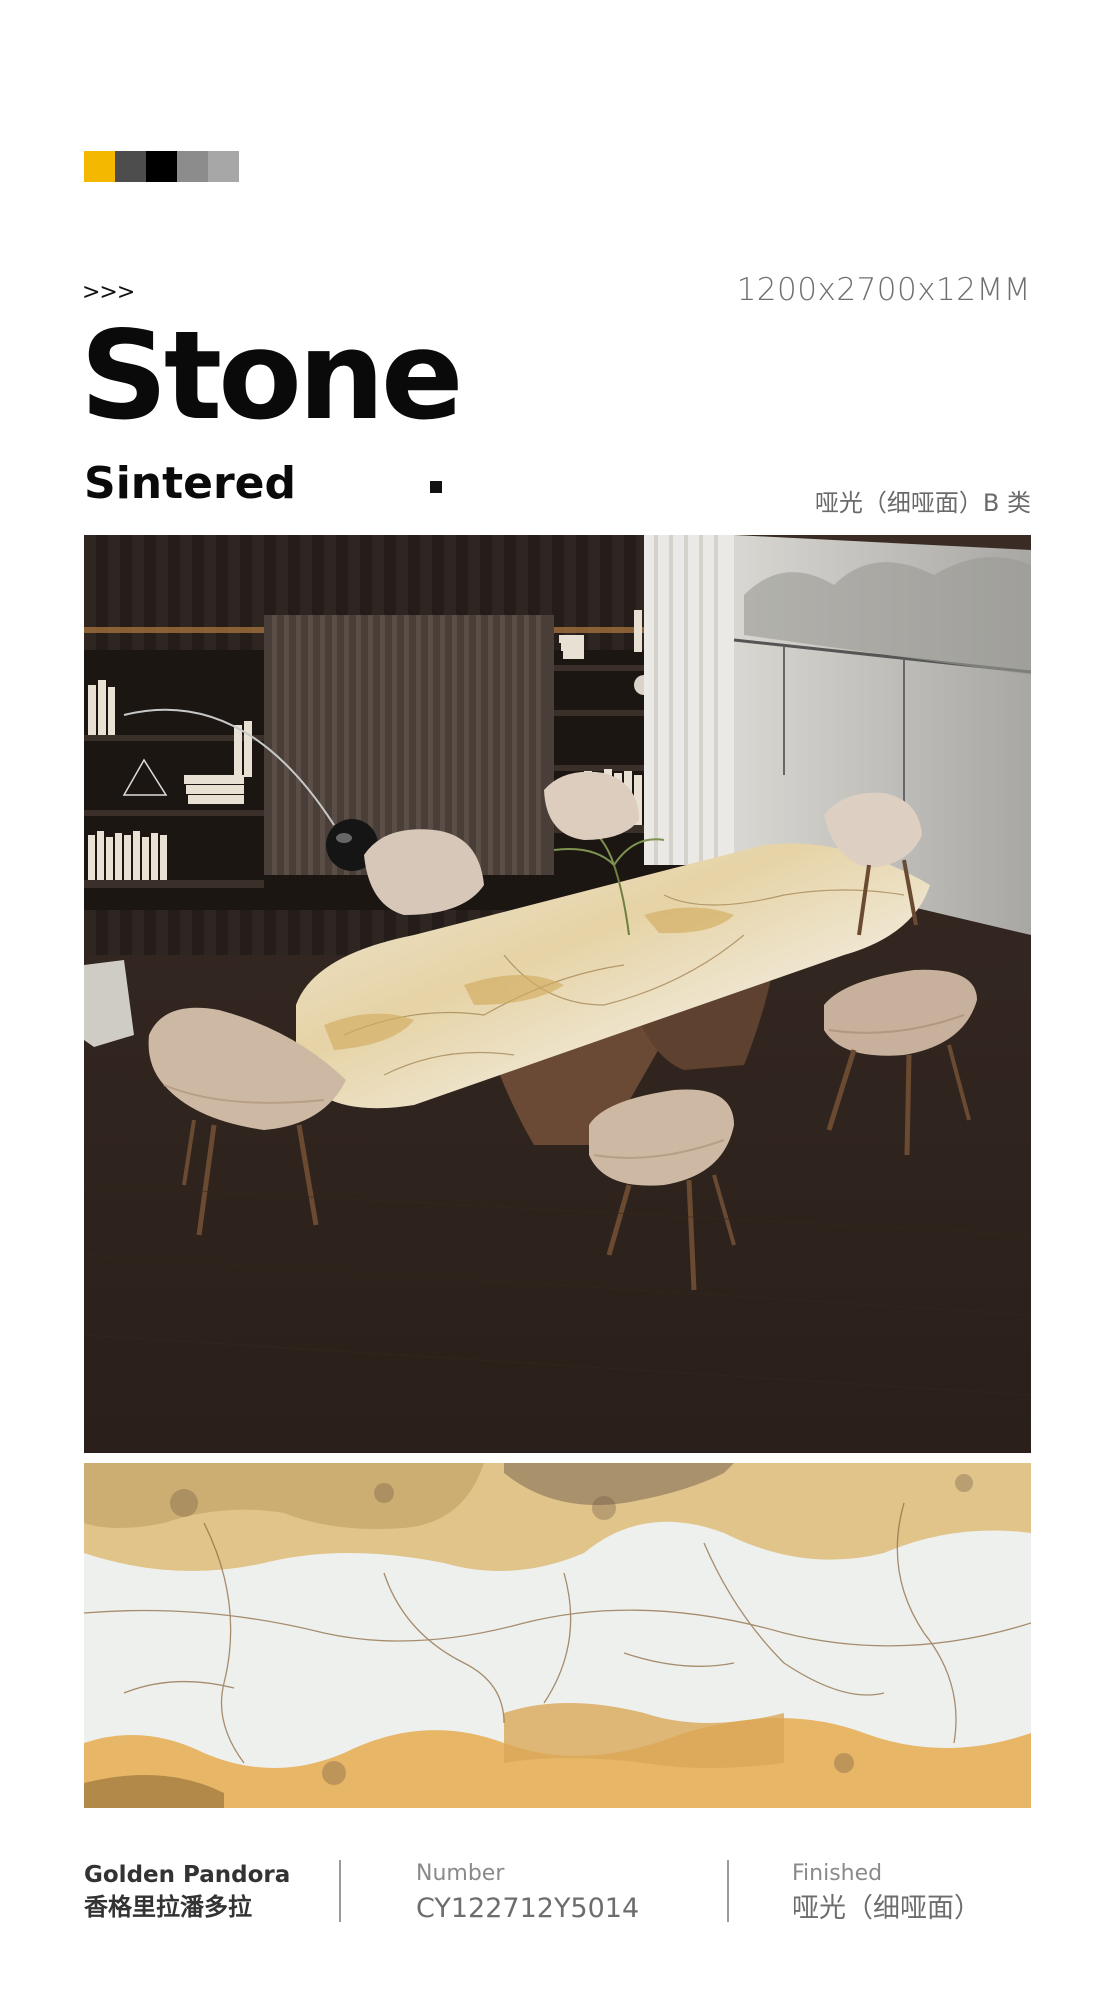  I want to click on product-name-en: Golden Pandora, so click(187, 1875).